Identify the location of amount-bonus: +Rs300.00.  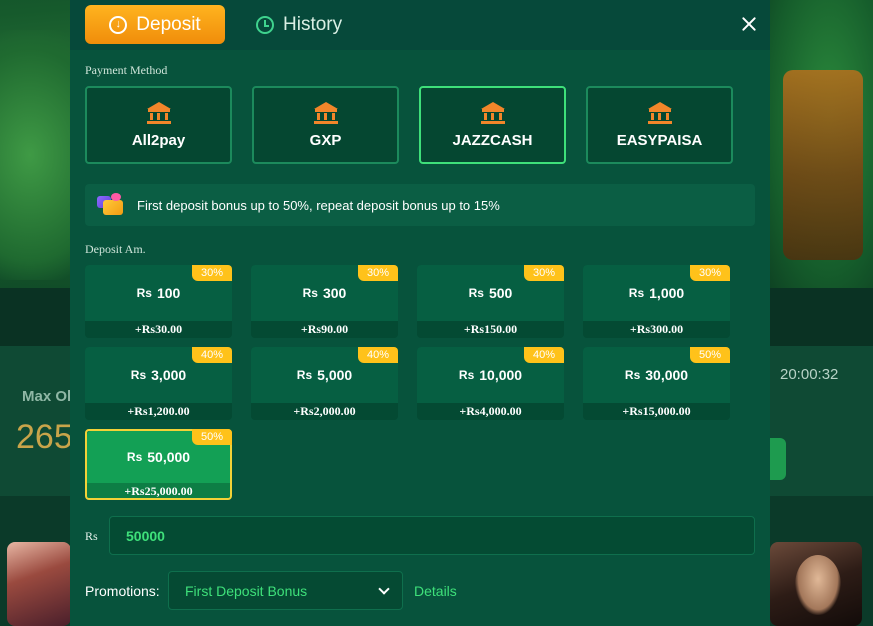
(656, 329).